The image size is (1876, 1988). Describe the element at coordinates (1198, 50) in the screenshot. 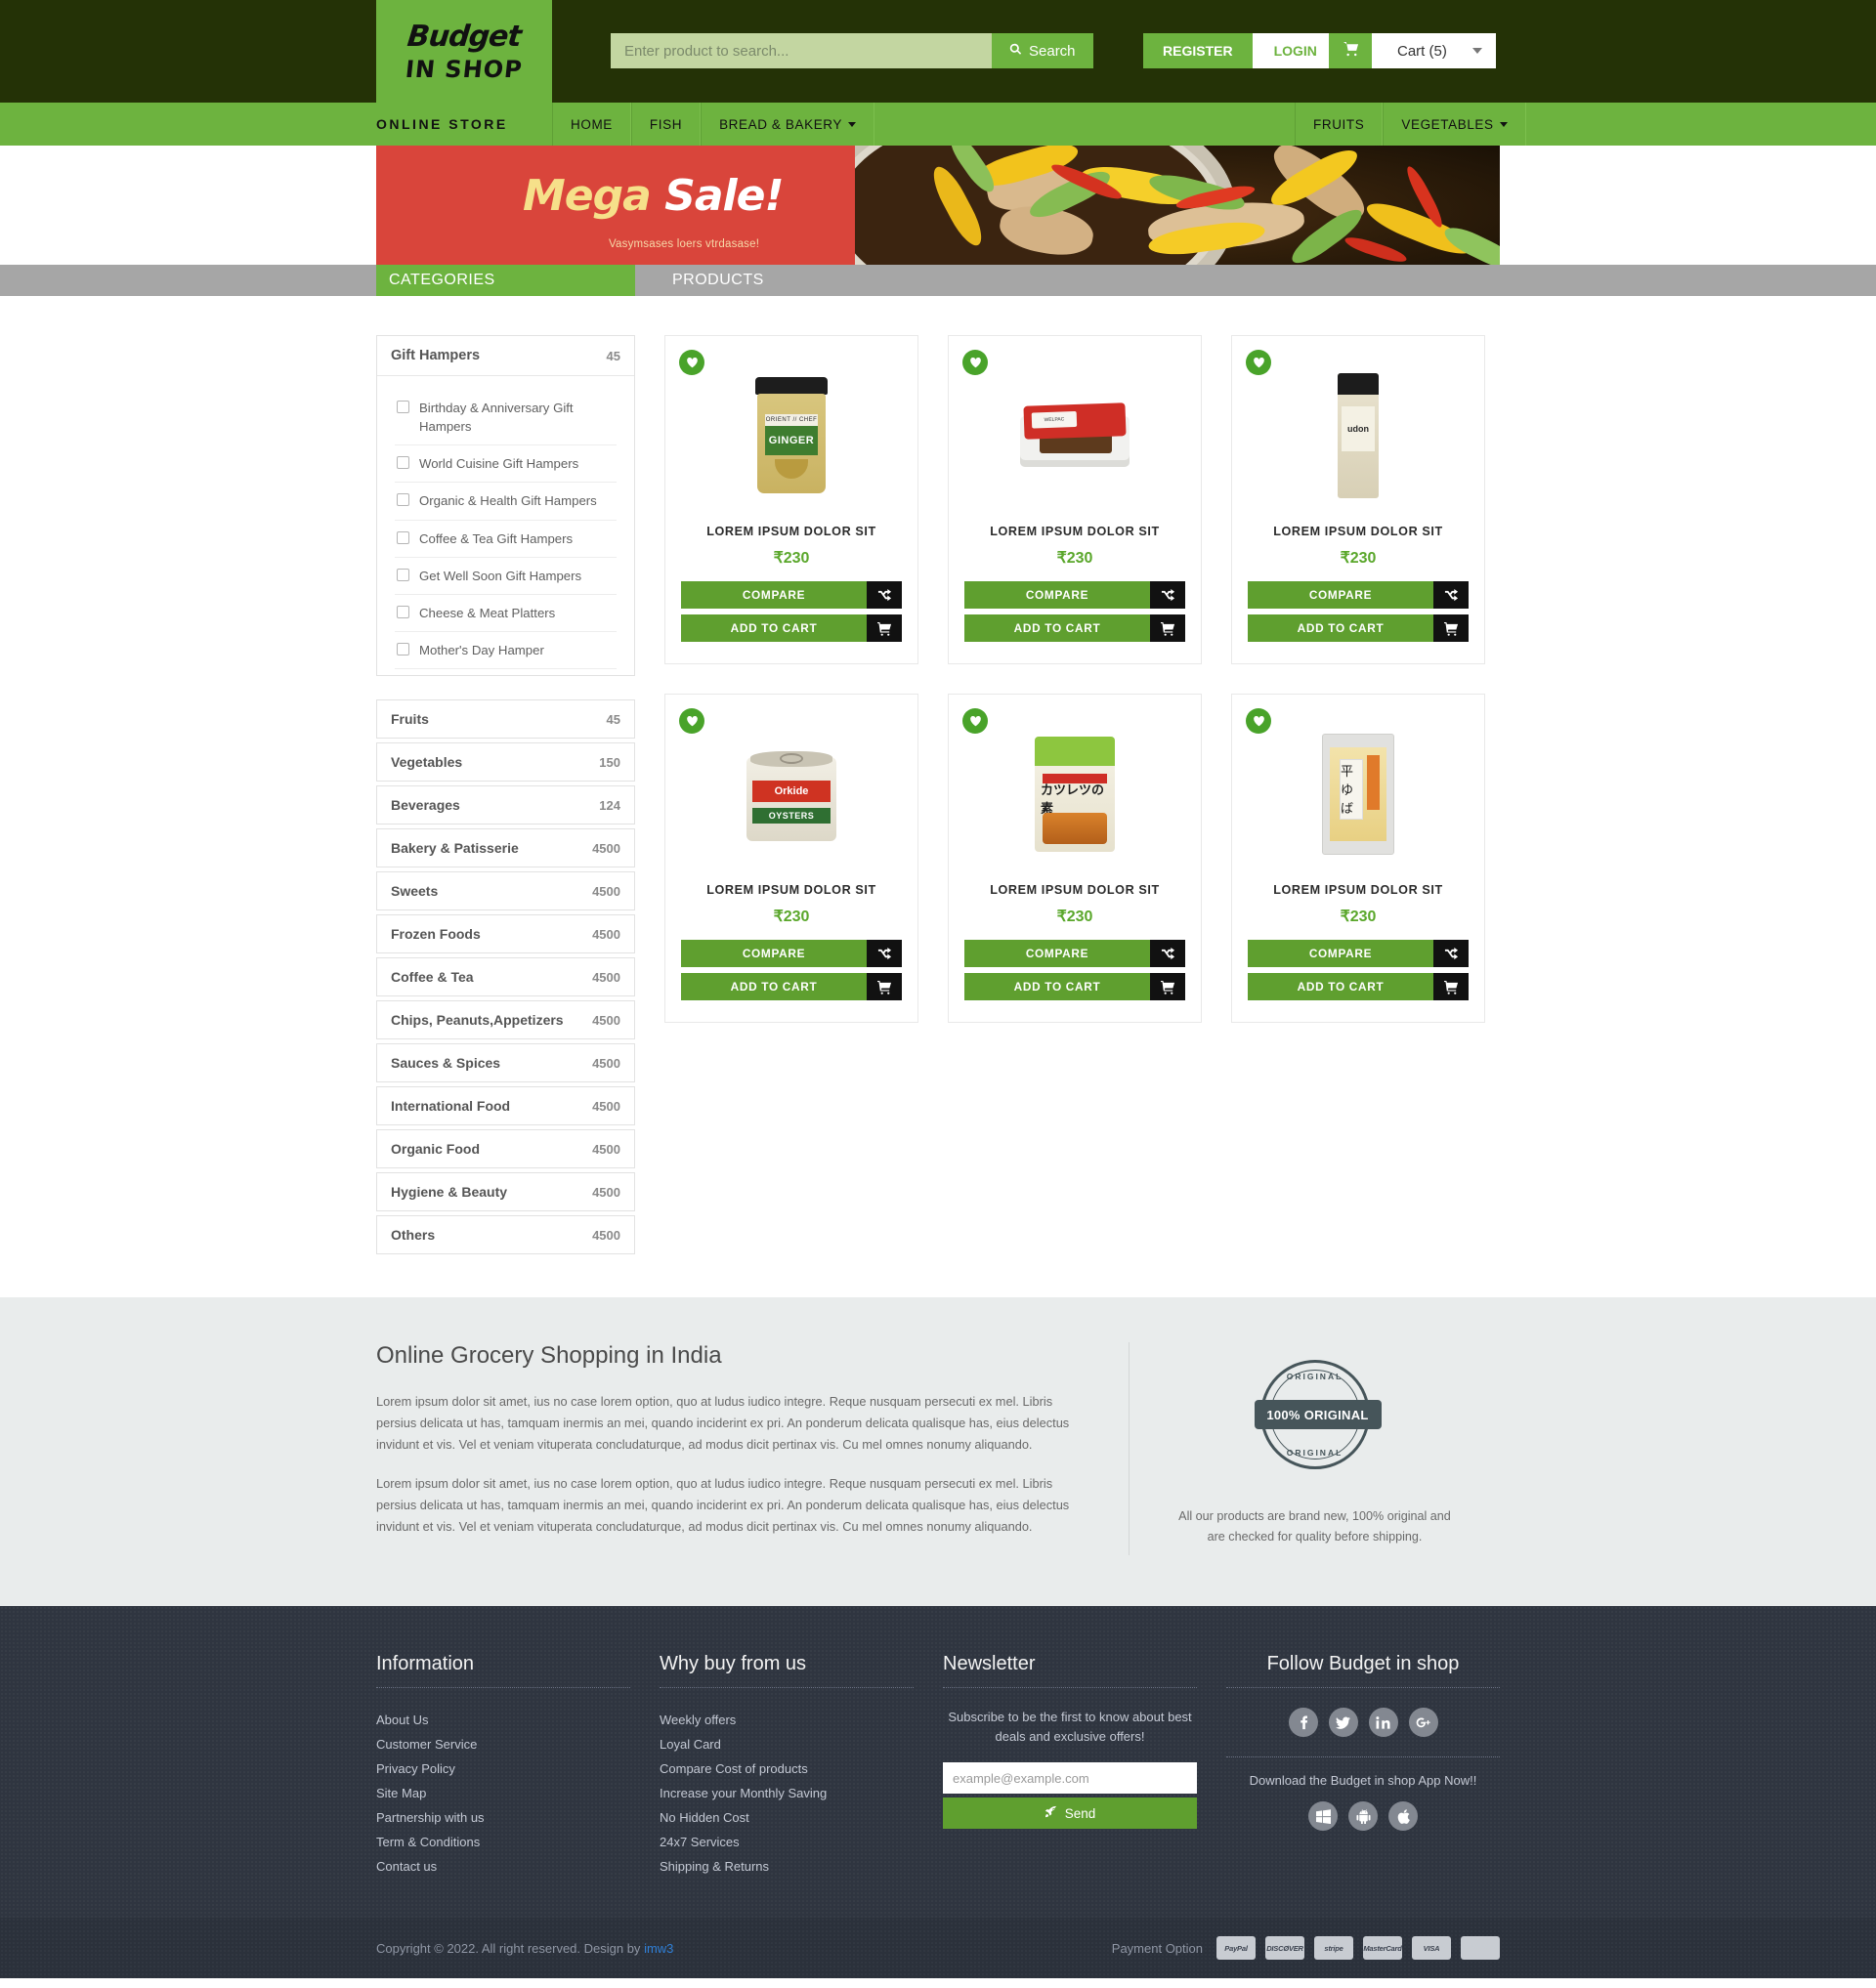

I see `register-button: REGISTER` at that location.